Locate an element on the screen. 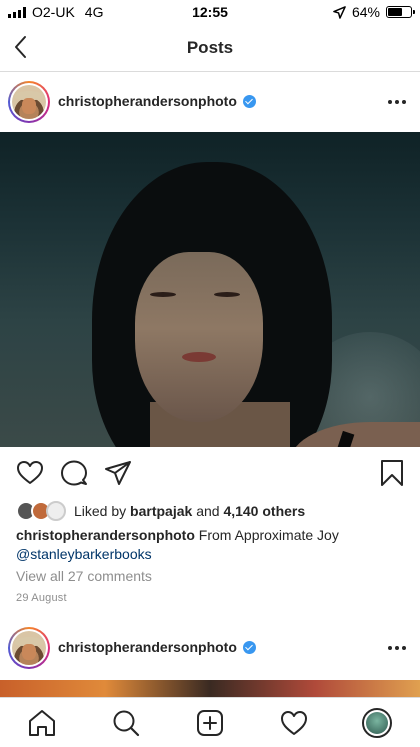  view-comments-link: View all 27 comments is located at coordinates (84, 576).